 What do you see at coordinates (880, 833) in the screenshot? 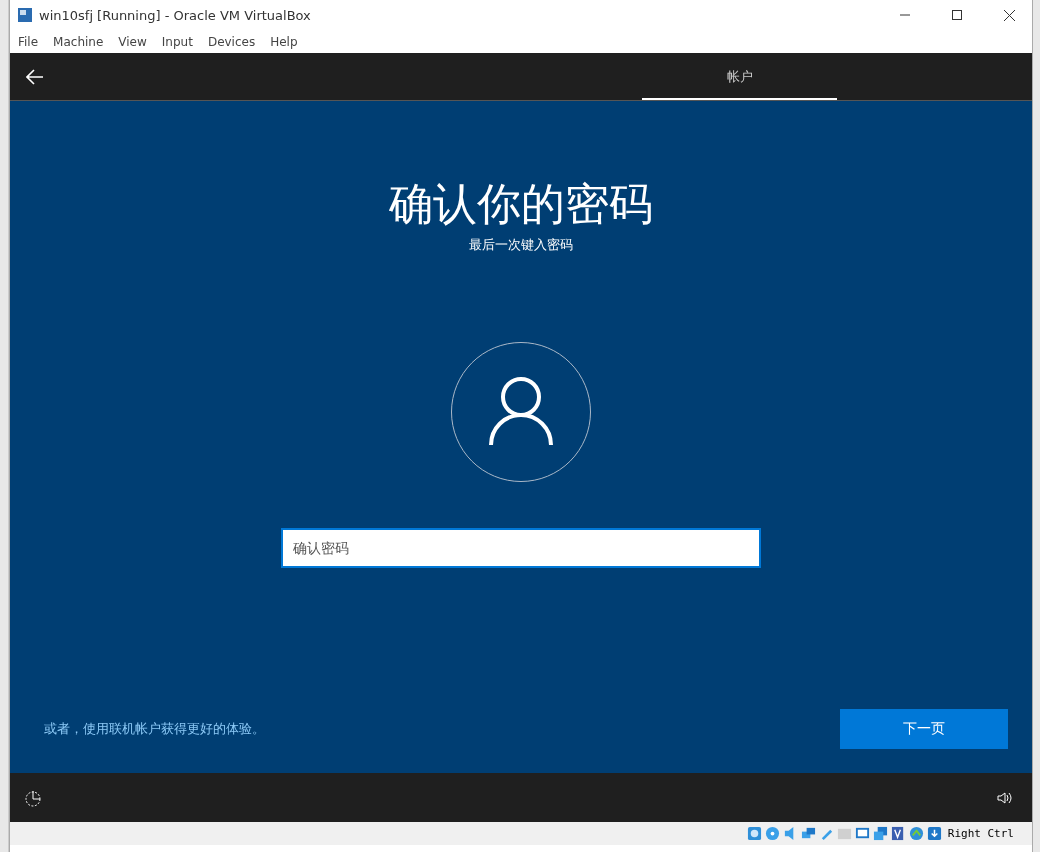
I see `screens-icon` at bounding box center [880, 833].